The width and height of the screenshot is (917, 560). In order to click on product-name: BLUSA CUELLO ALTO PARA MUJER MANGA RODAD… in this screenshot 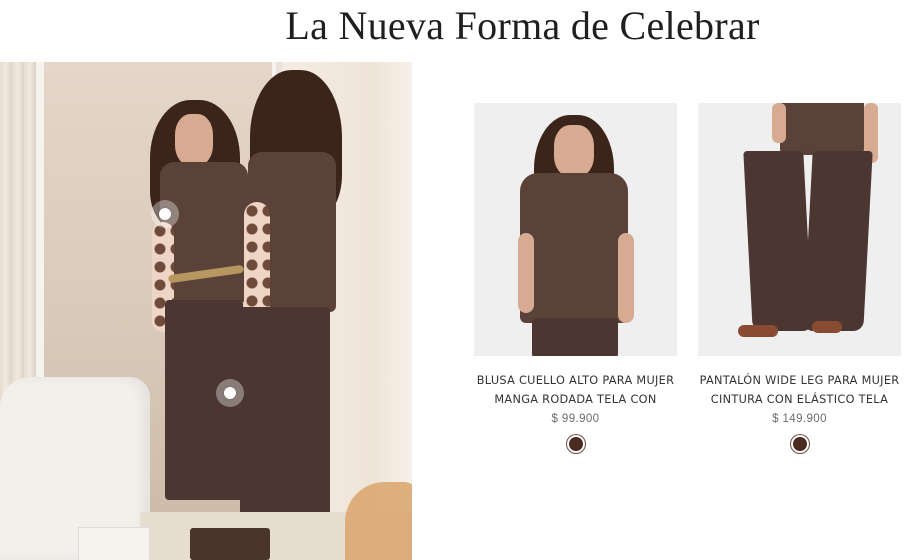, I will do `click(575, 390)`.